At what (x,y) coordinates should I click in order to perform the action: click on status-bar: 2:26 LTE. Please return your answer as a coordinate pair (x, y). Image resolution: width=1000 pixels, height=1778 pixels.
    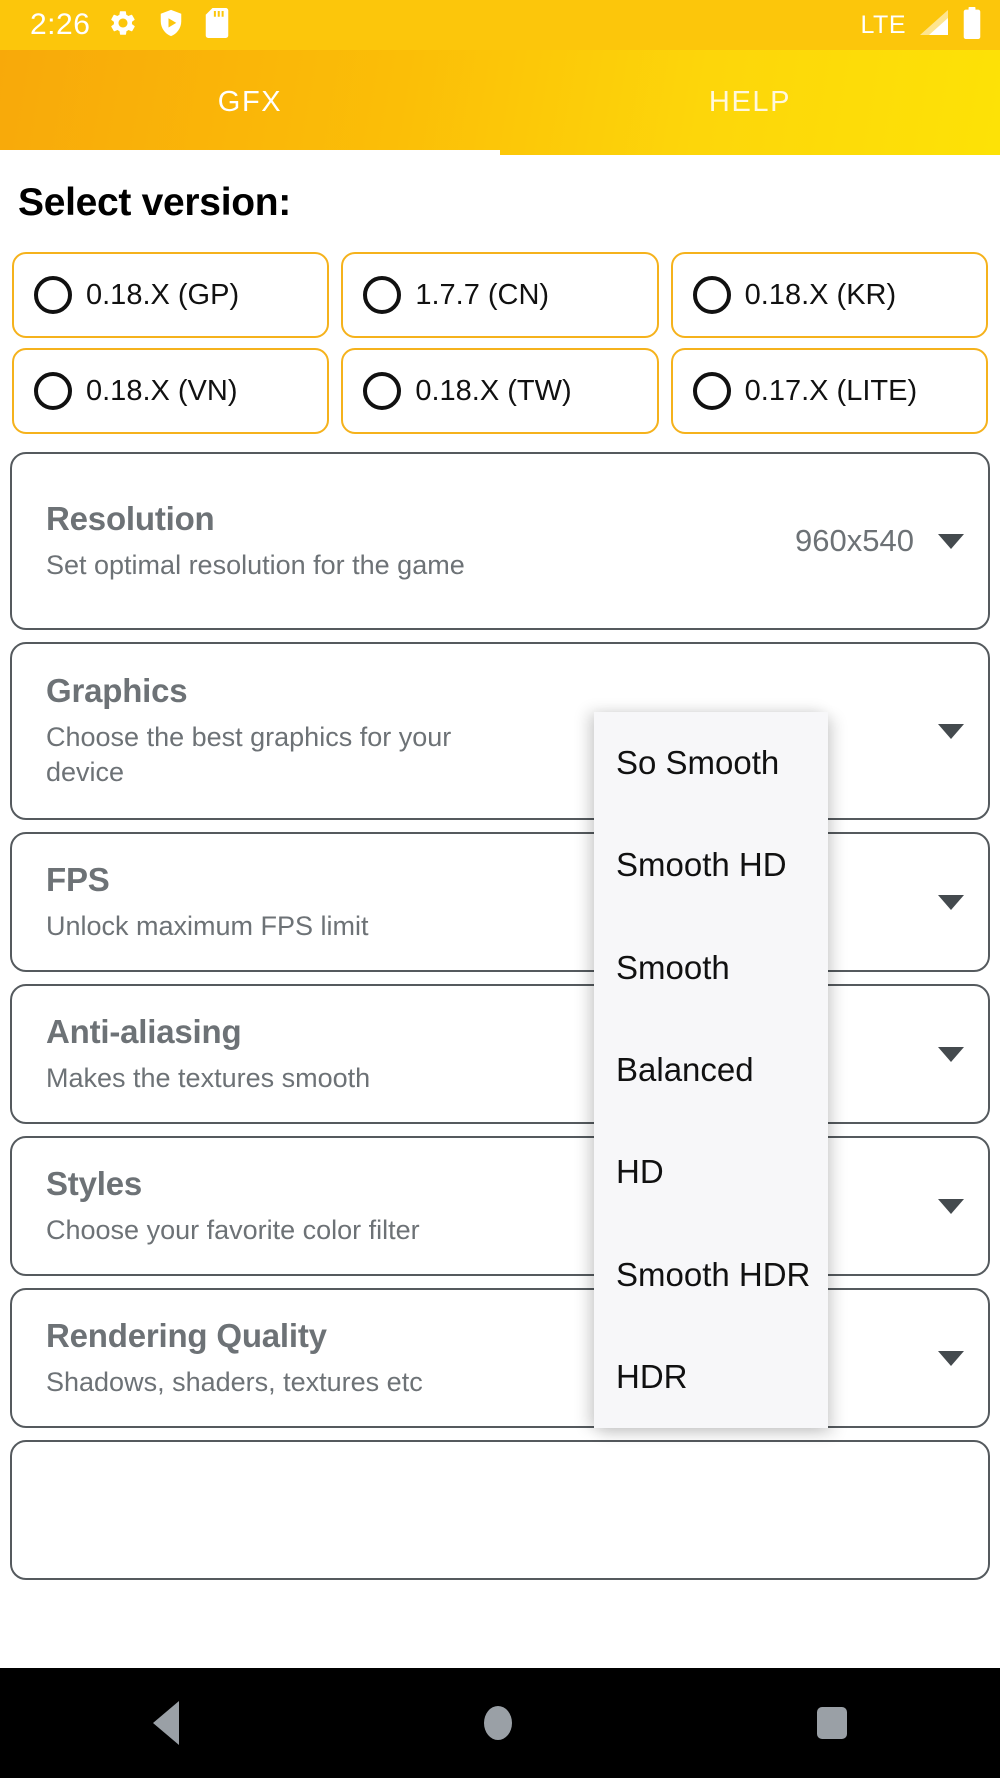
    Looking at the image, I should click on (500, 25).